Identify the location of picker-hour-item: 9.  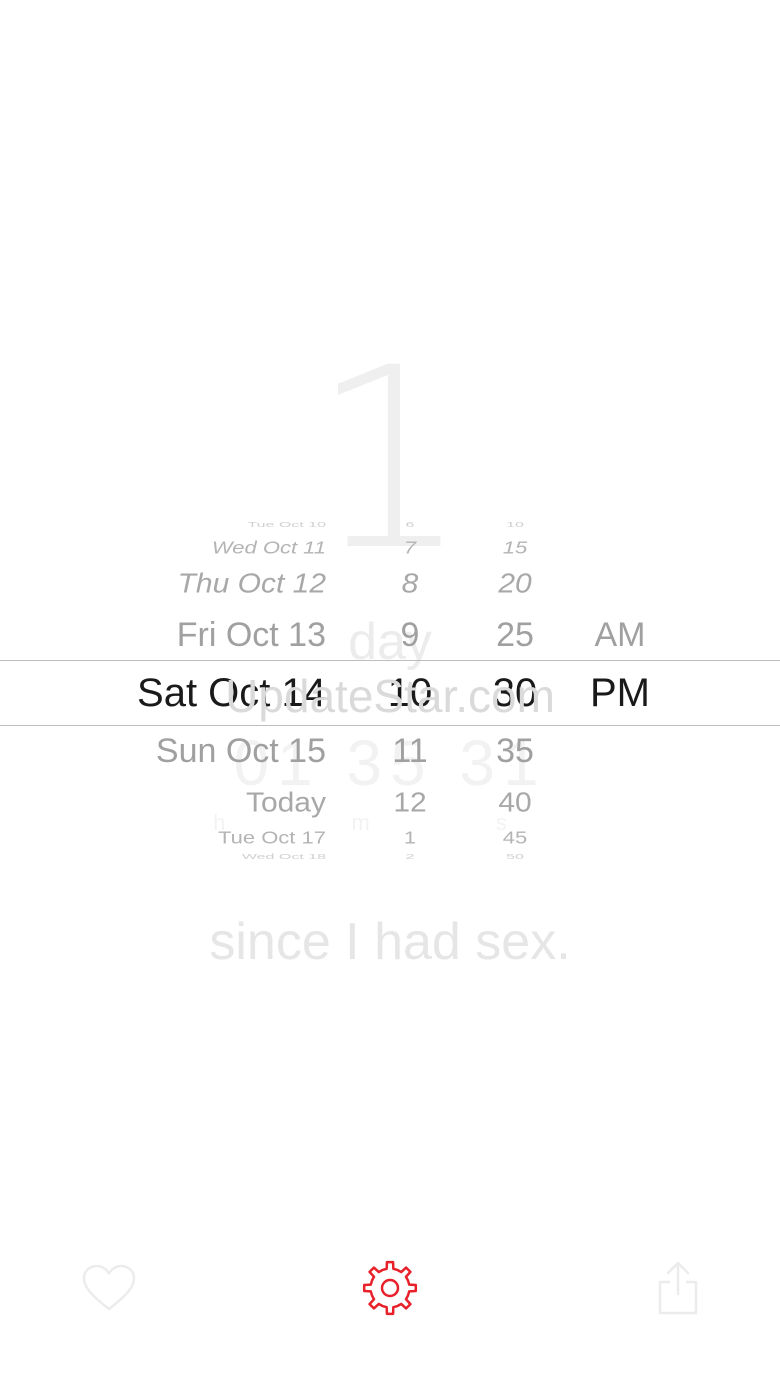
(410, 635).